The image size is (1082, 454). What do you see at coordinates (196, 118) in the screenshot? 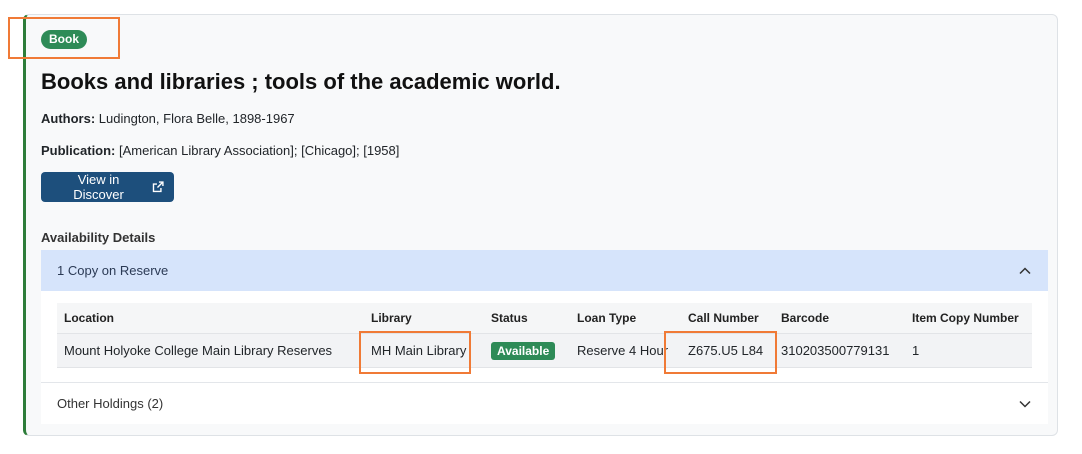
I see `authors-value: Ludington, Flora Belle, 1898-1967` at bounding box center [196, 118].